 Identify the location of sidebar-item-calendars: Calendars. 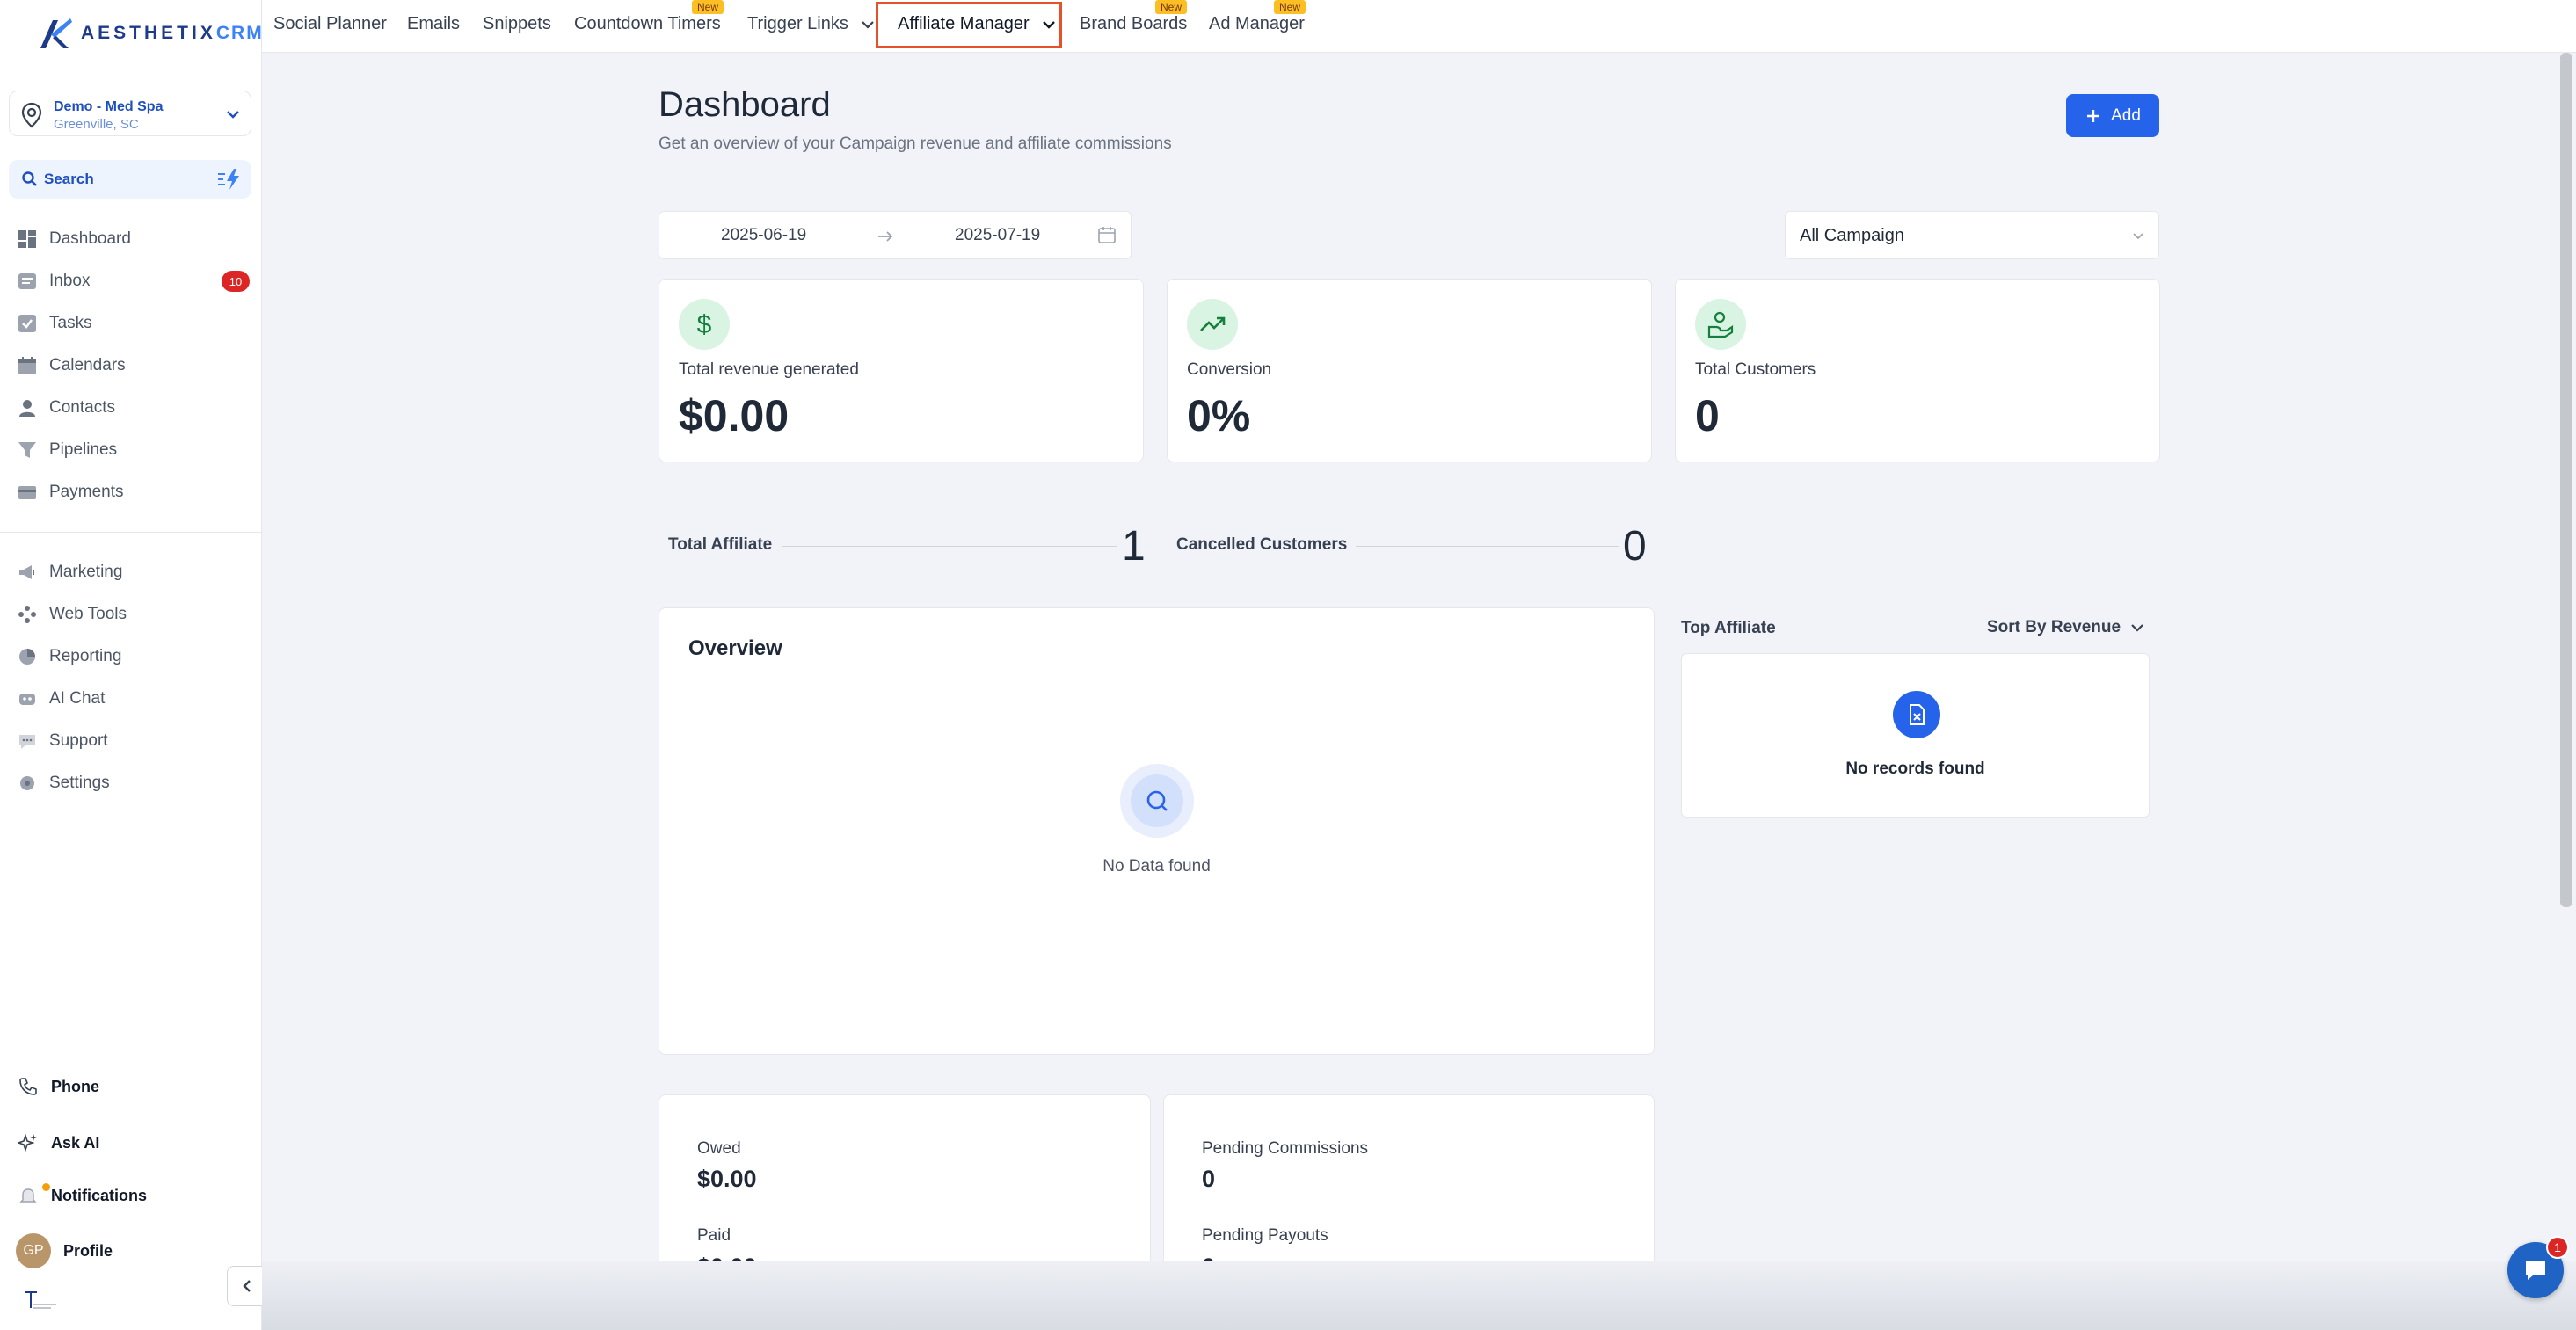
(134, 366).